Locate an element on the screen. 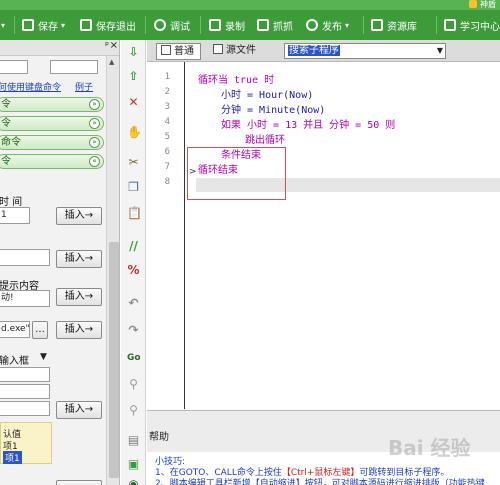  prompt-input: 动! is located at coordinates (25, 298).